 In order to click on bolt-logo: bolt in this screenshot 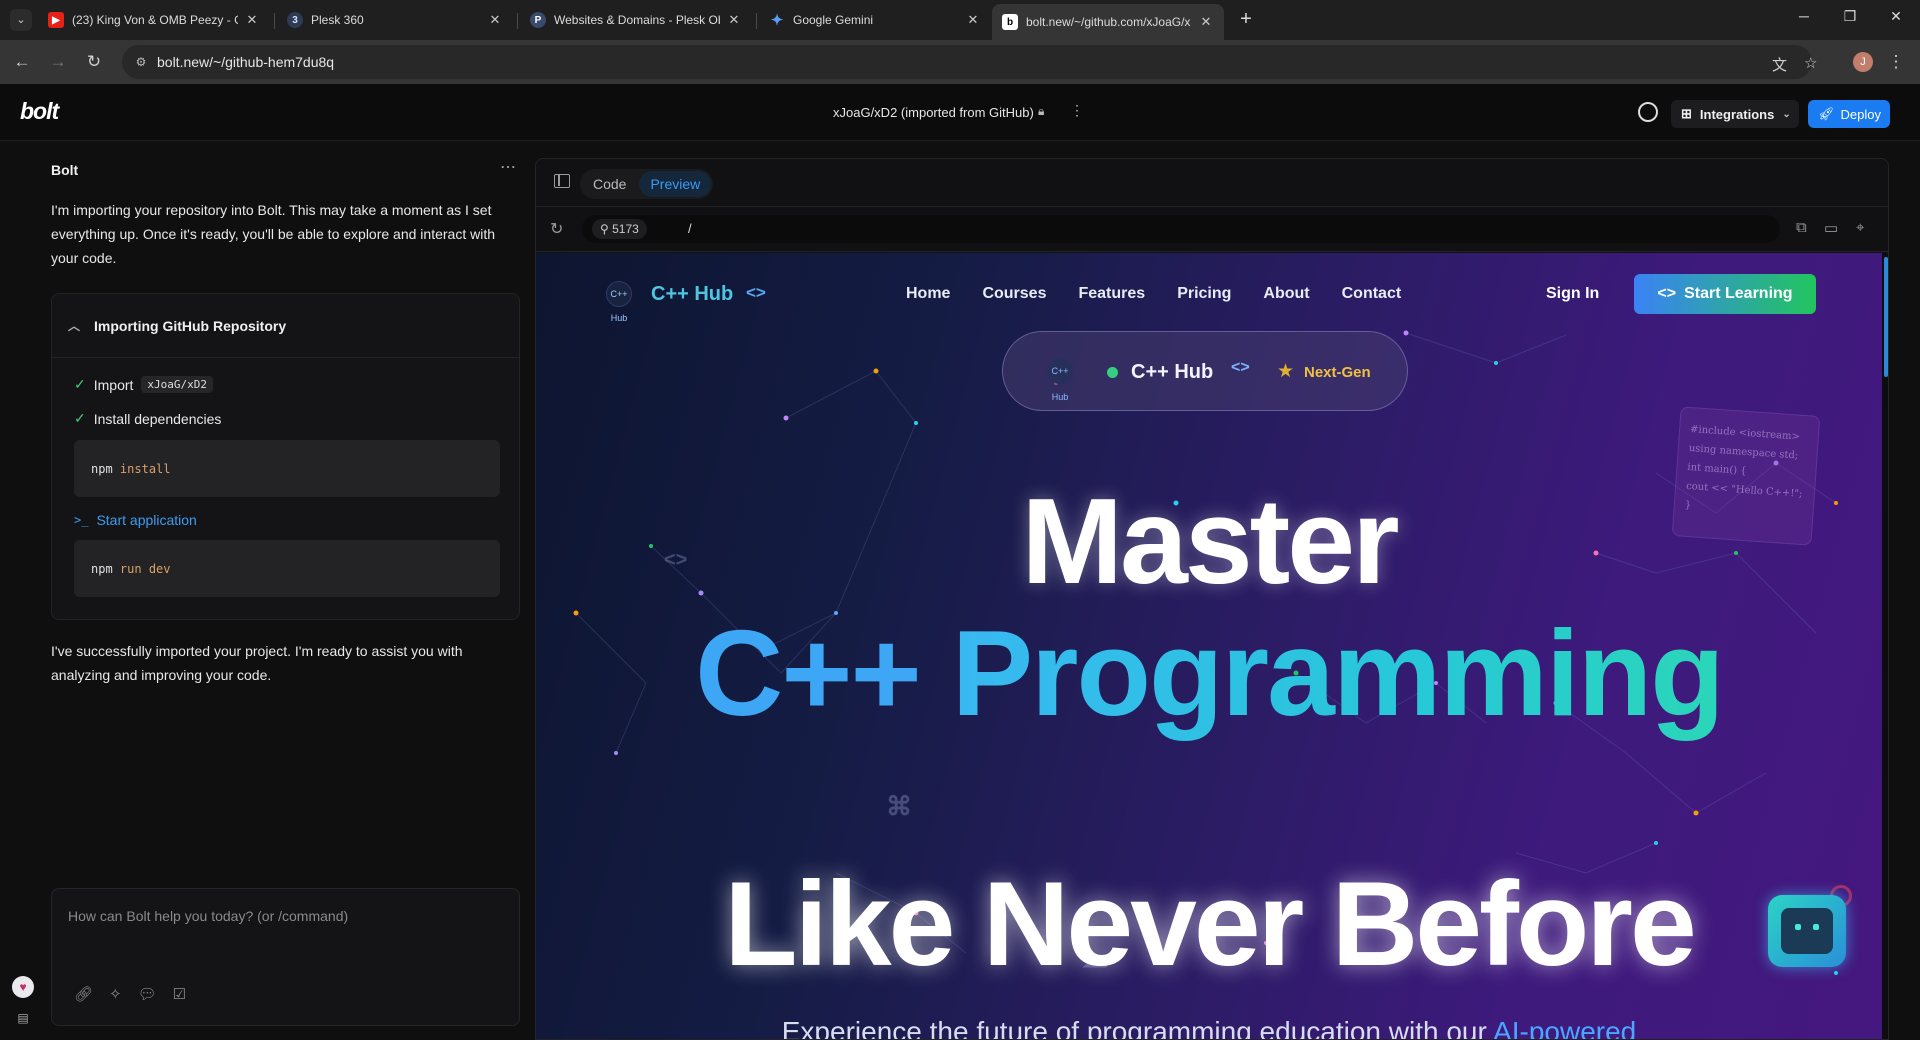, I will do `click(39, 111)`.